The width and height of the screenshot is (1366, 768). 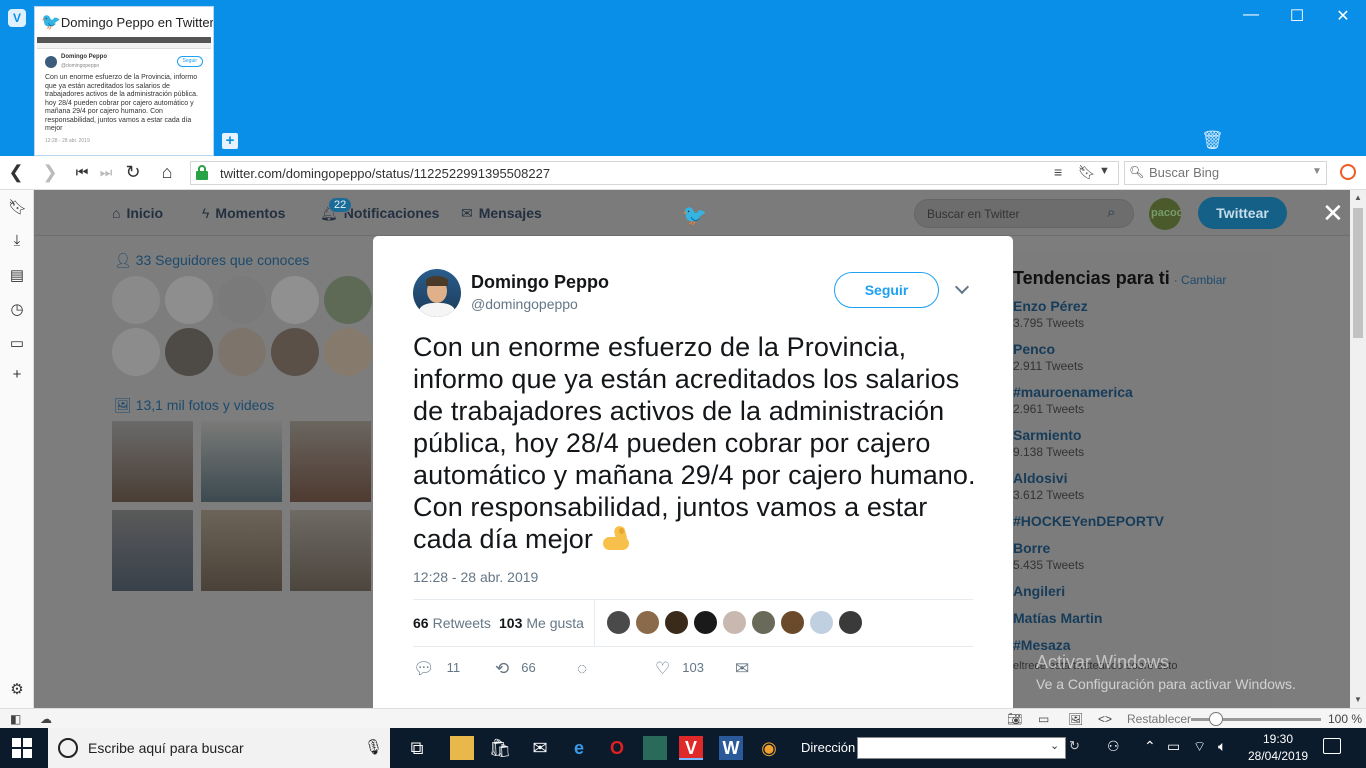 What do you see at coordinates (731, 748) in the screenshot?
I see `word-icon: W` at bounding box center [731, 748].